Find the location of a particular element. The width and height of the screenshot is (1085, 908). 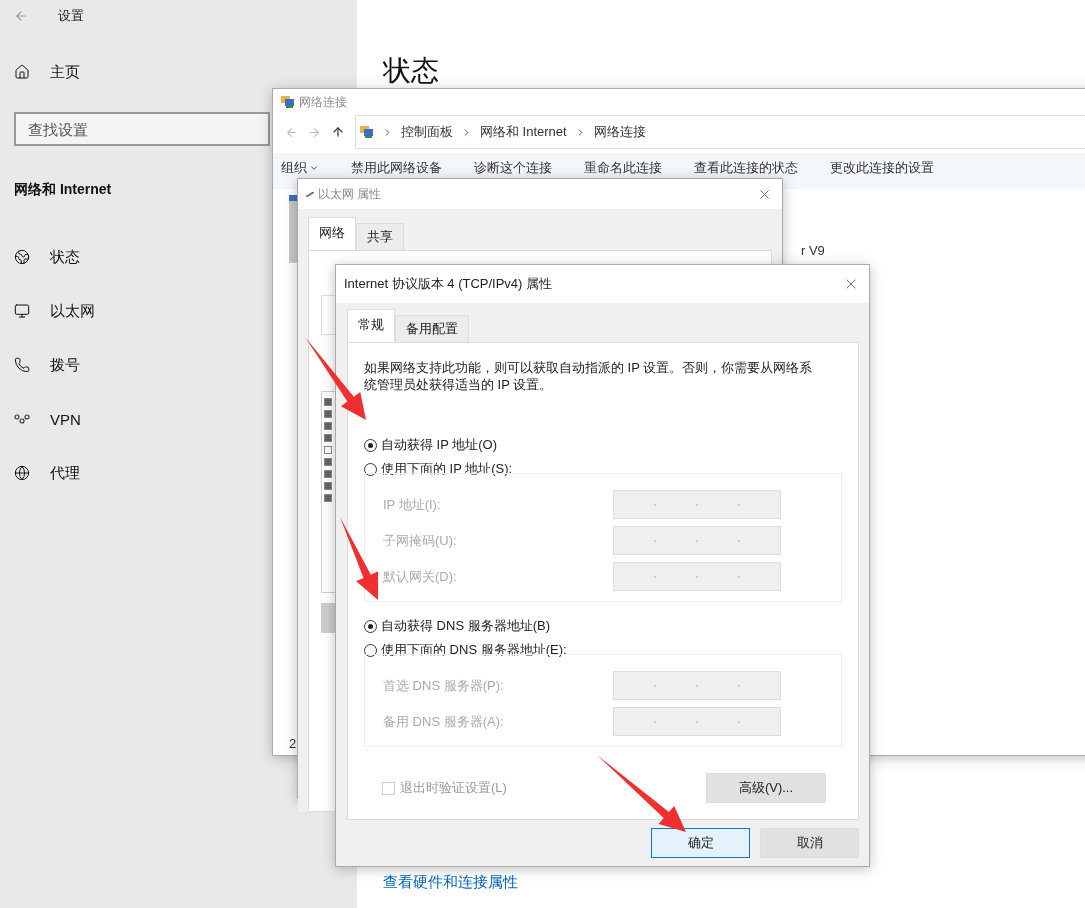

toolbar-button: 查看此连接的状态 is located at coordinates (746, 168).